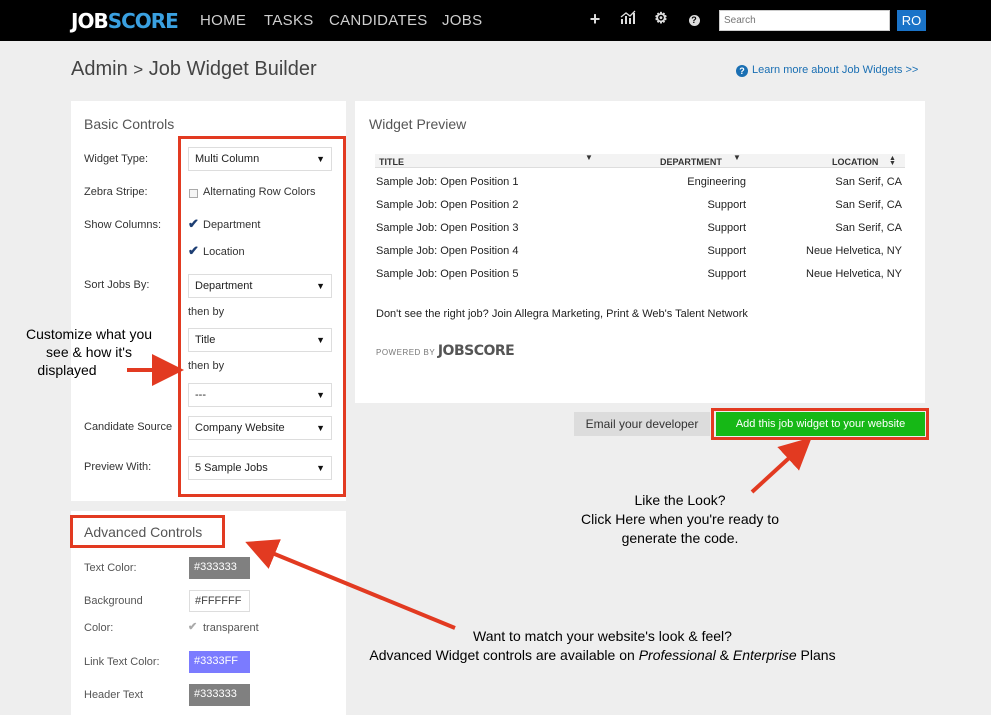 The image size is (991, 715). I want to click on arrow-to-advanced-controls, so click(350, 584).